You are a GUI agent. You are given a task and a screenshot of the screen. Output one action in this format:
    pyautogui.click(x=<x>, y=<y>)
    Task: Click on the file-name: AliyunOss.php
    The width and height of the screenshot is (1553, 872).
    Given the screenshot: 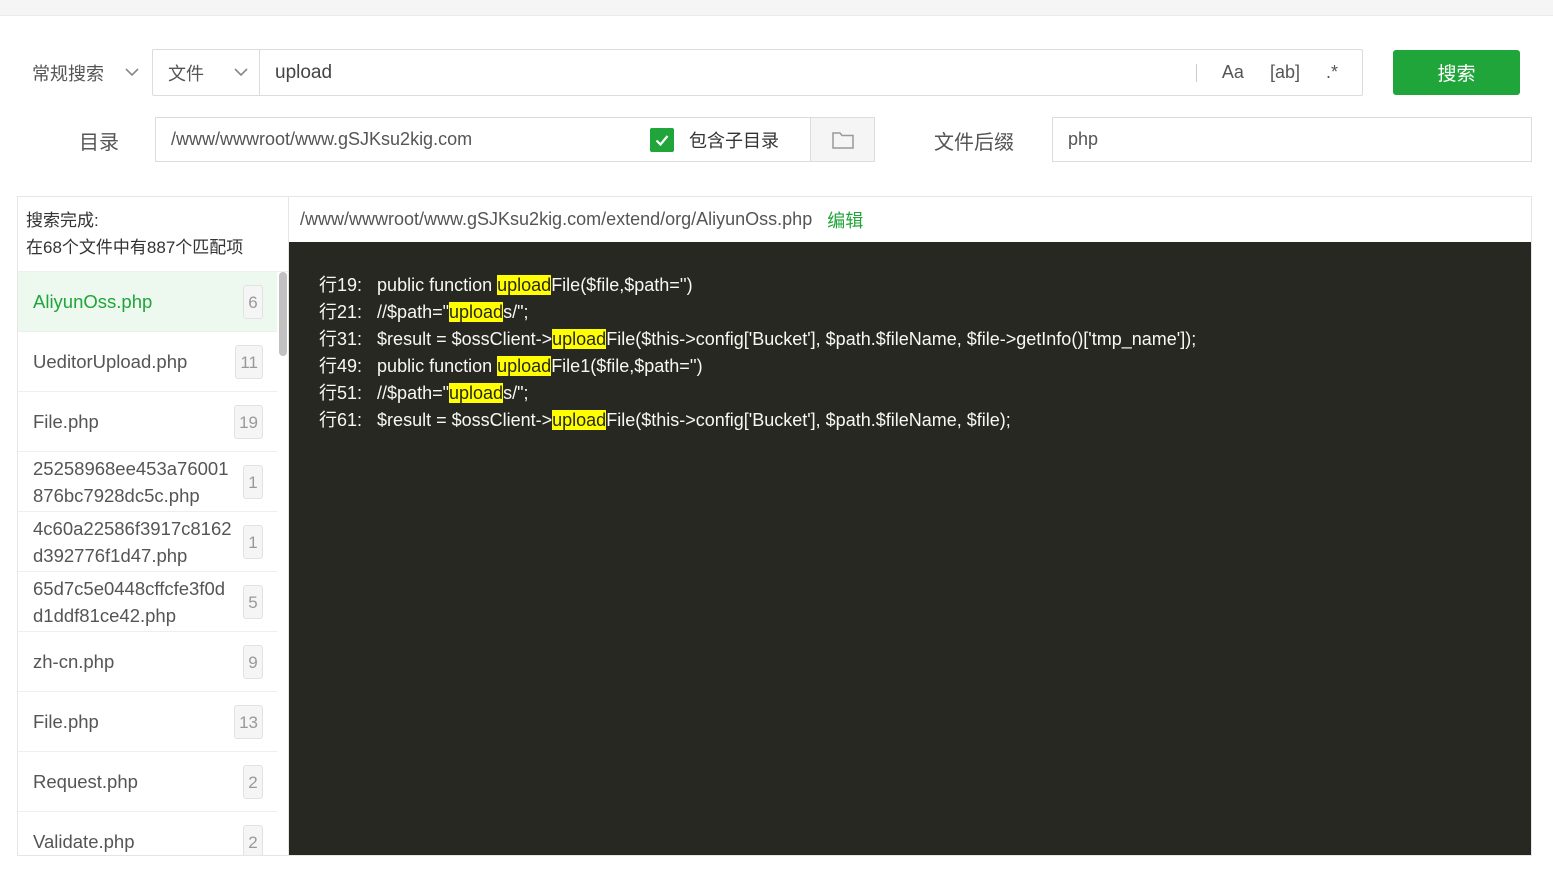 What is the action you would take?
    pyautogui.click(x=93, y=301)
    